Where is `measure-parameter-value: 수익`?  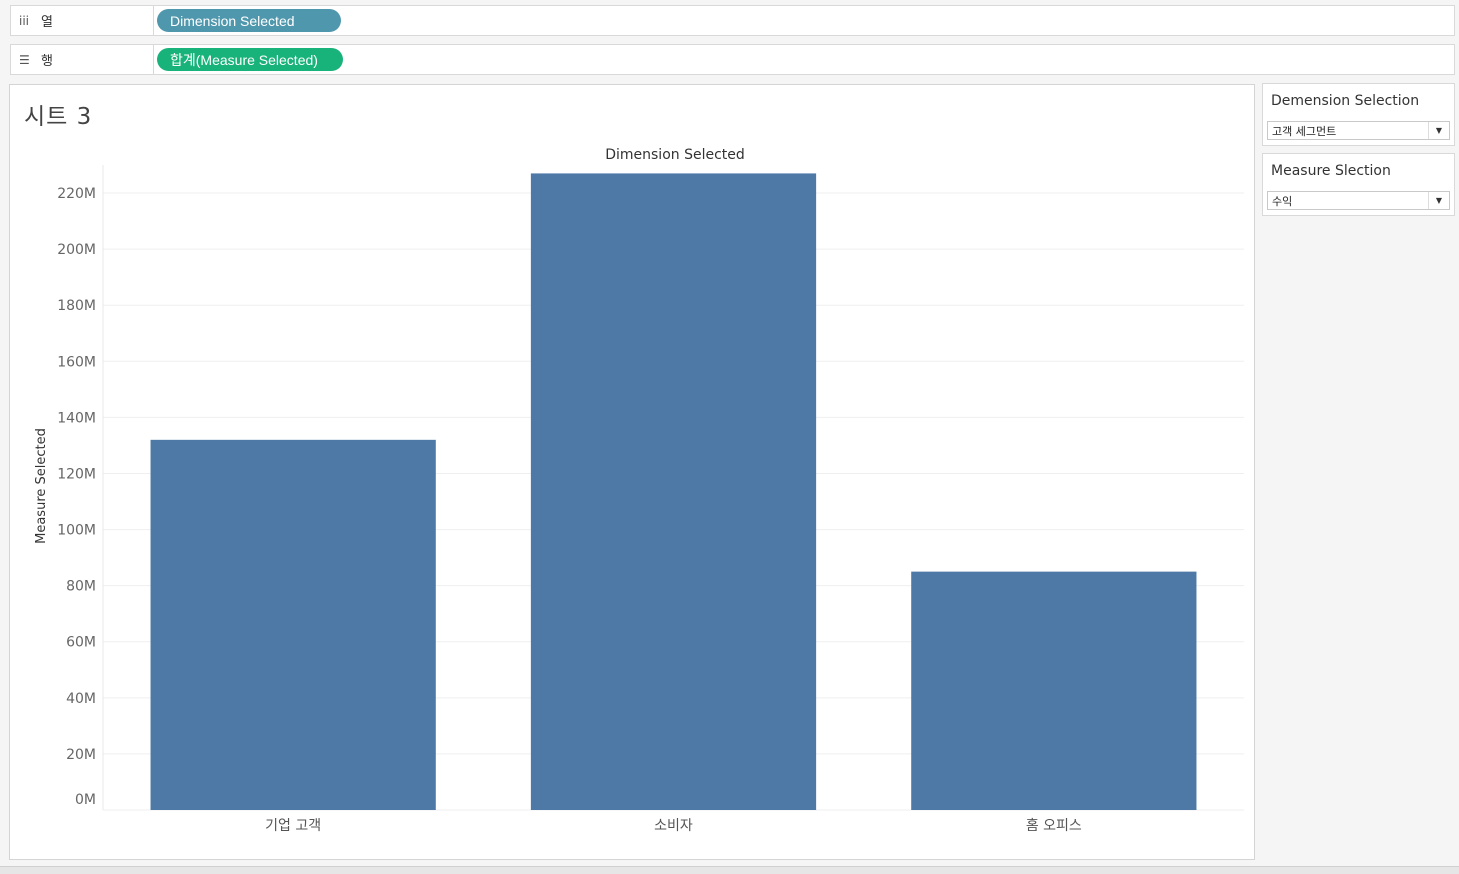
measure-parameter-value: 수익 is located at coordinates (1282, 201).